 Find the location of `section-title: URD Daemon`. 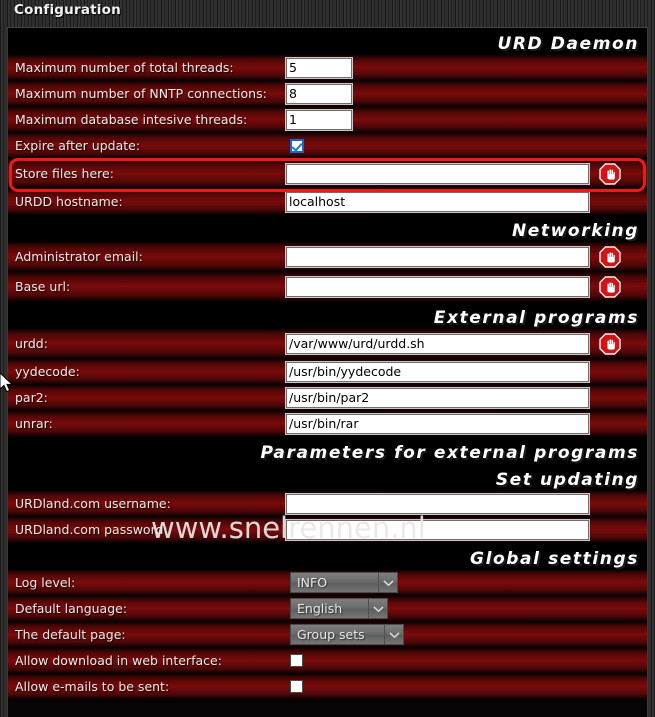

section-title: URD Daemon is located at coordinates (568, 44).